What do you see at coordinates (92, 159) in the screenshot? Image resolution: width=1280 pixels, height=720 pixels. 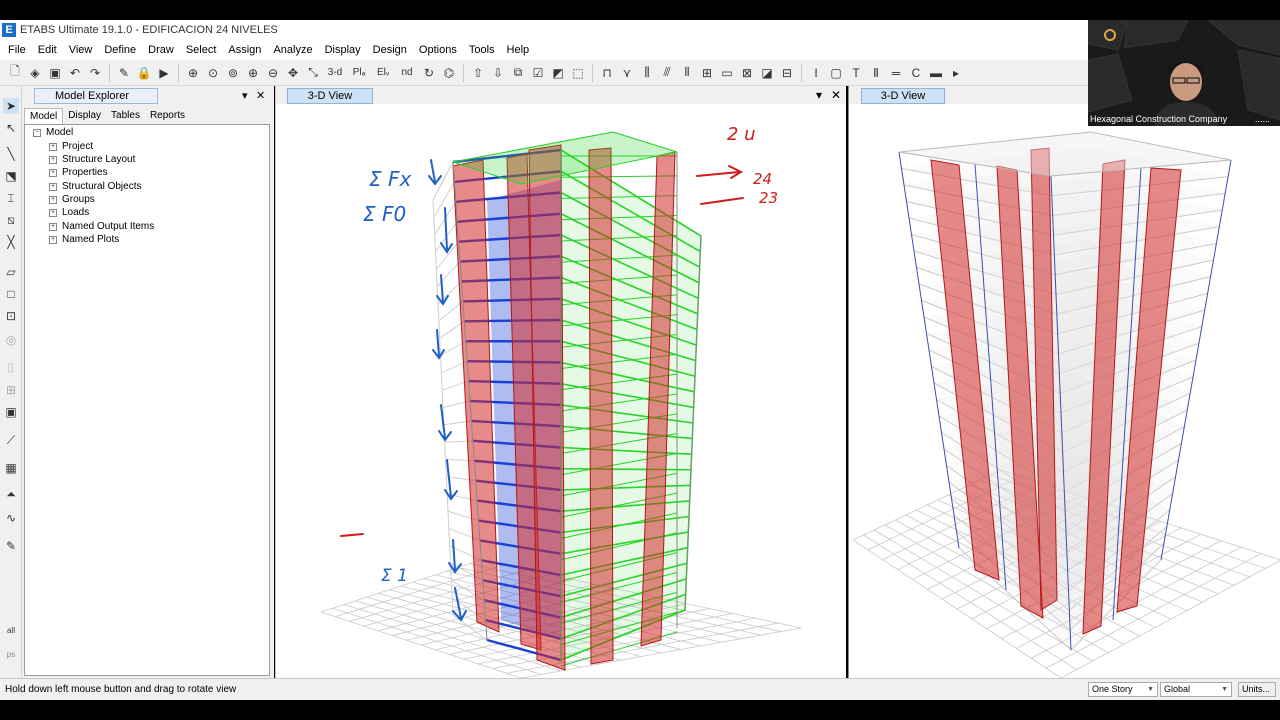 I see `tree-item-structure-layout: + Structure Layout` at bounding box center [92, 159].